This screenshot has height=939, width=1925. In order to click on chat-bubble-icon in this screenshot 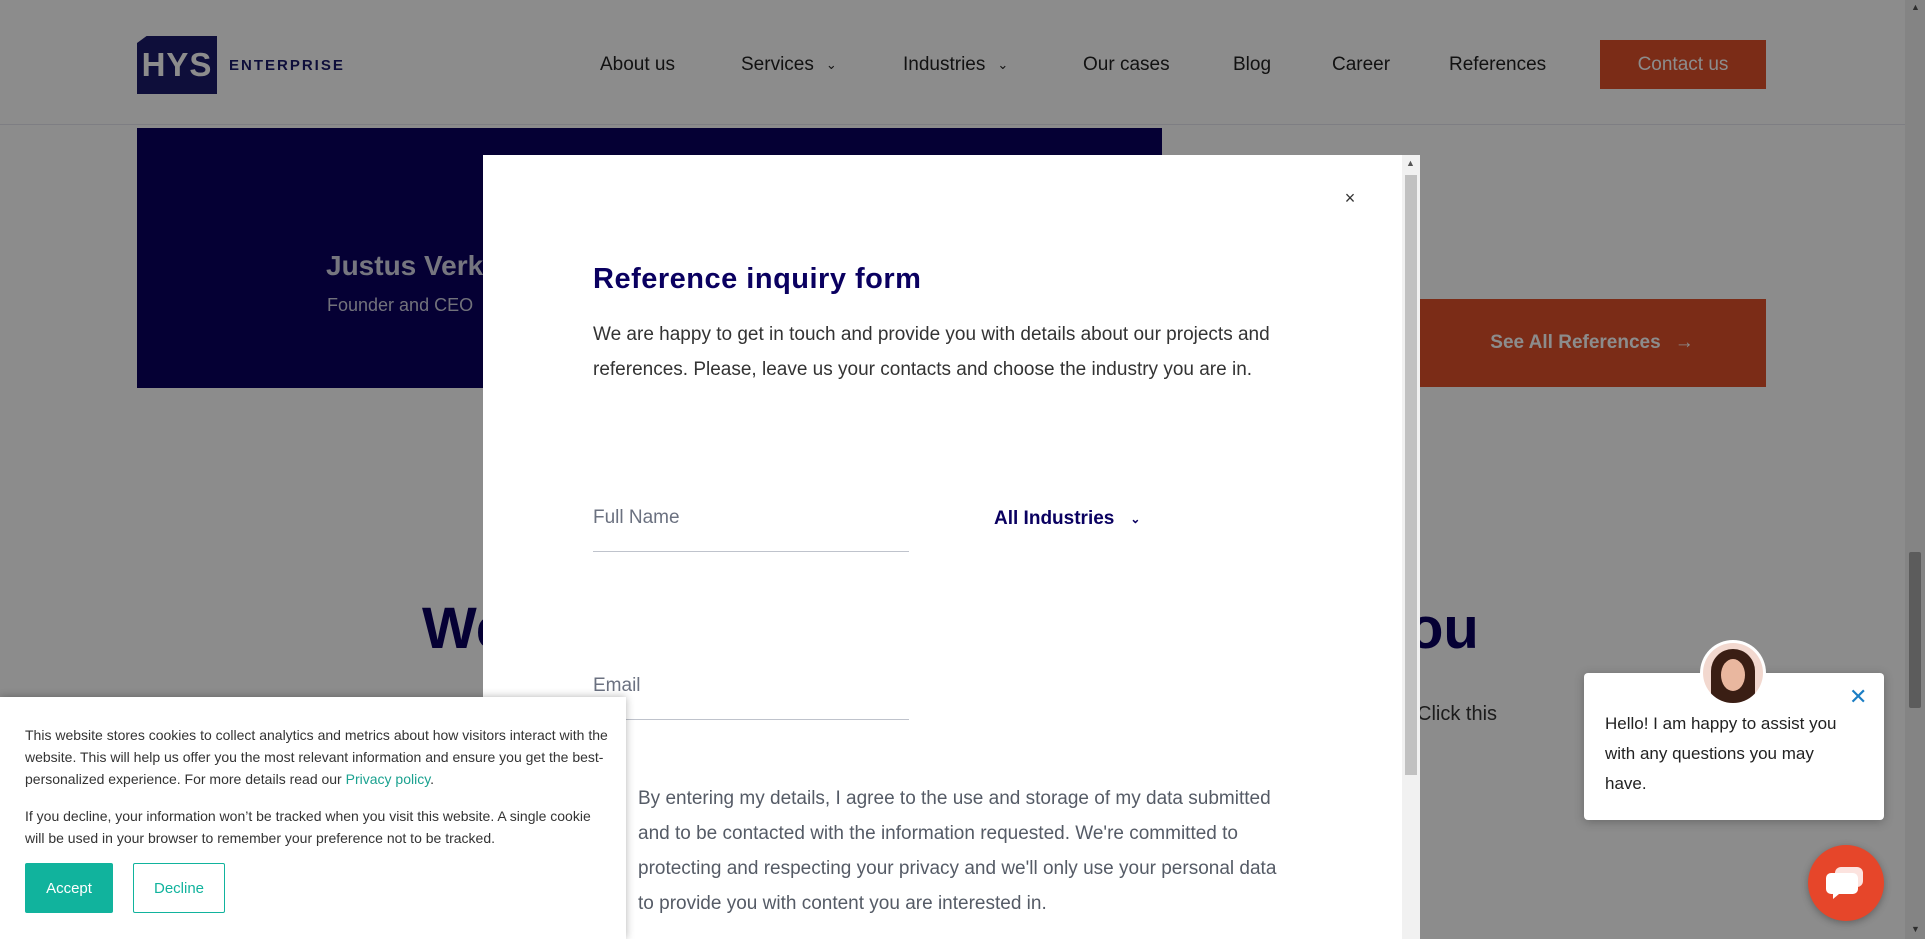, I will do `click(1844, 883)`.